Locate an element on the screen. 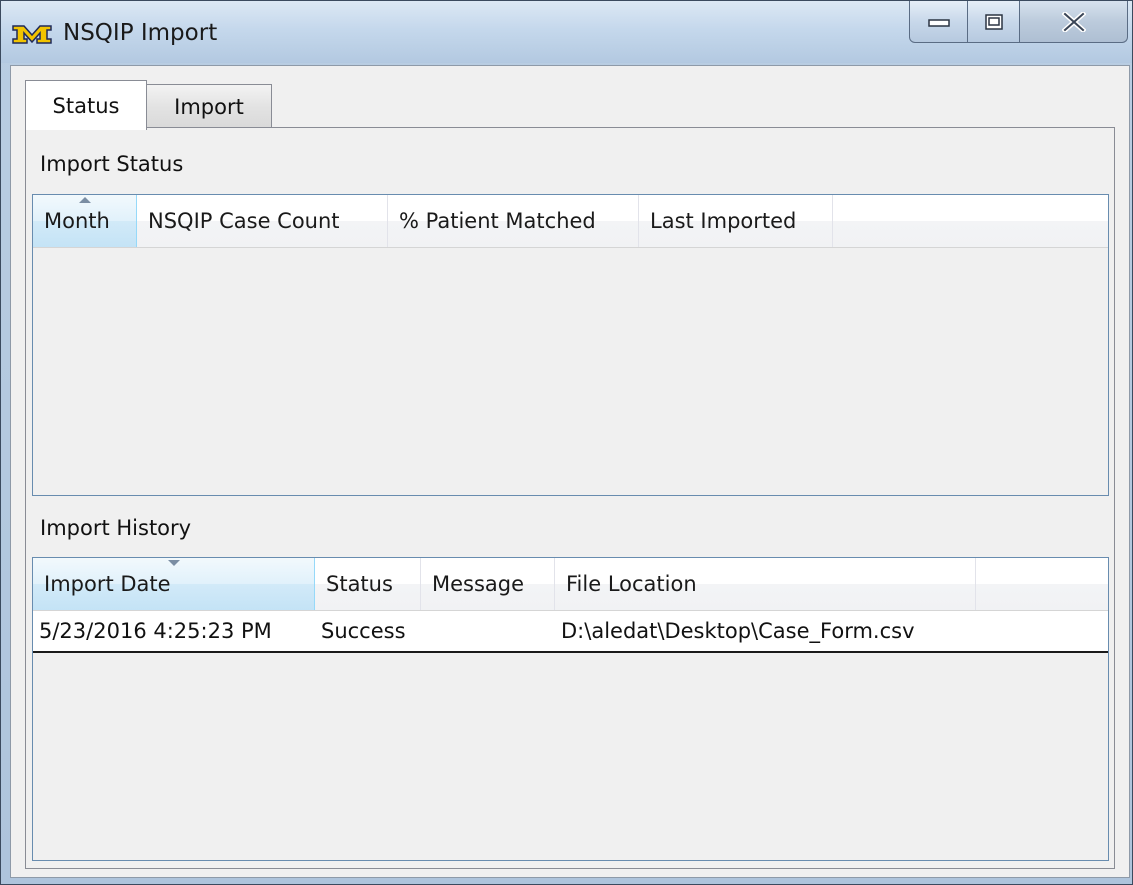 The image size is (1133, 885). column-label: Import Date is located at coordinates (107, 584).